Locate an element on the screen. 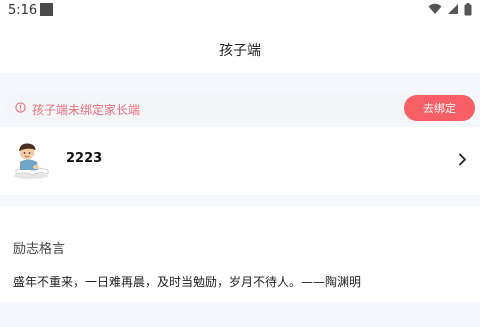  page-title: 孩子端 is located at coordinates (240, 51).